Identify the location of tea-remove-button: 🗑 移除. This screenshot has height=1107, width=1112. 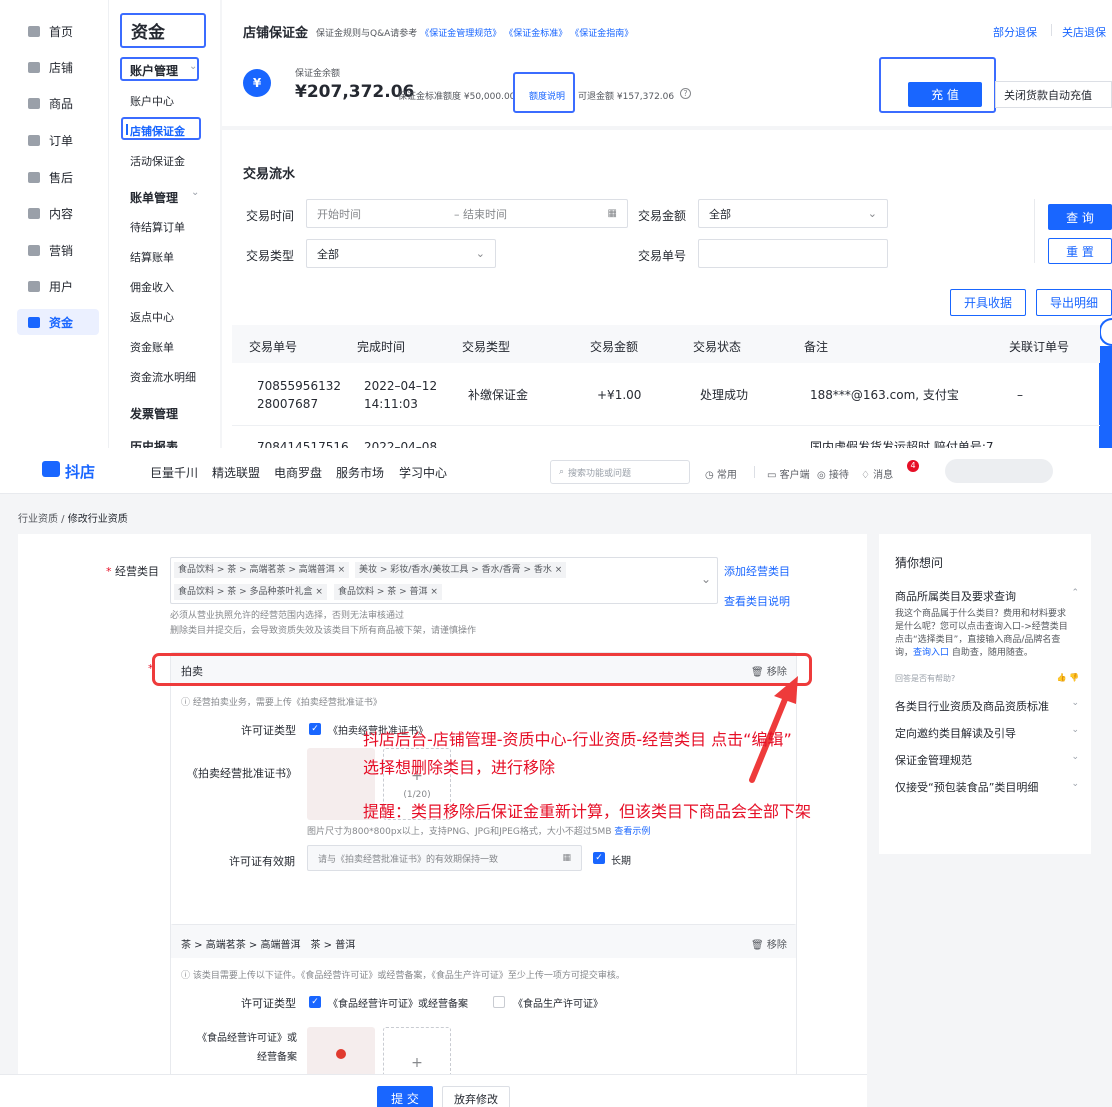
(769, 943).